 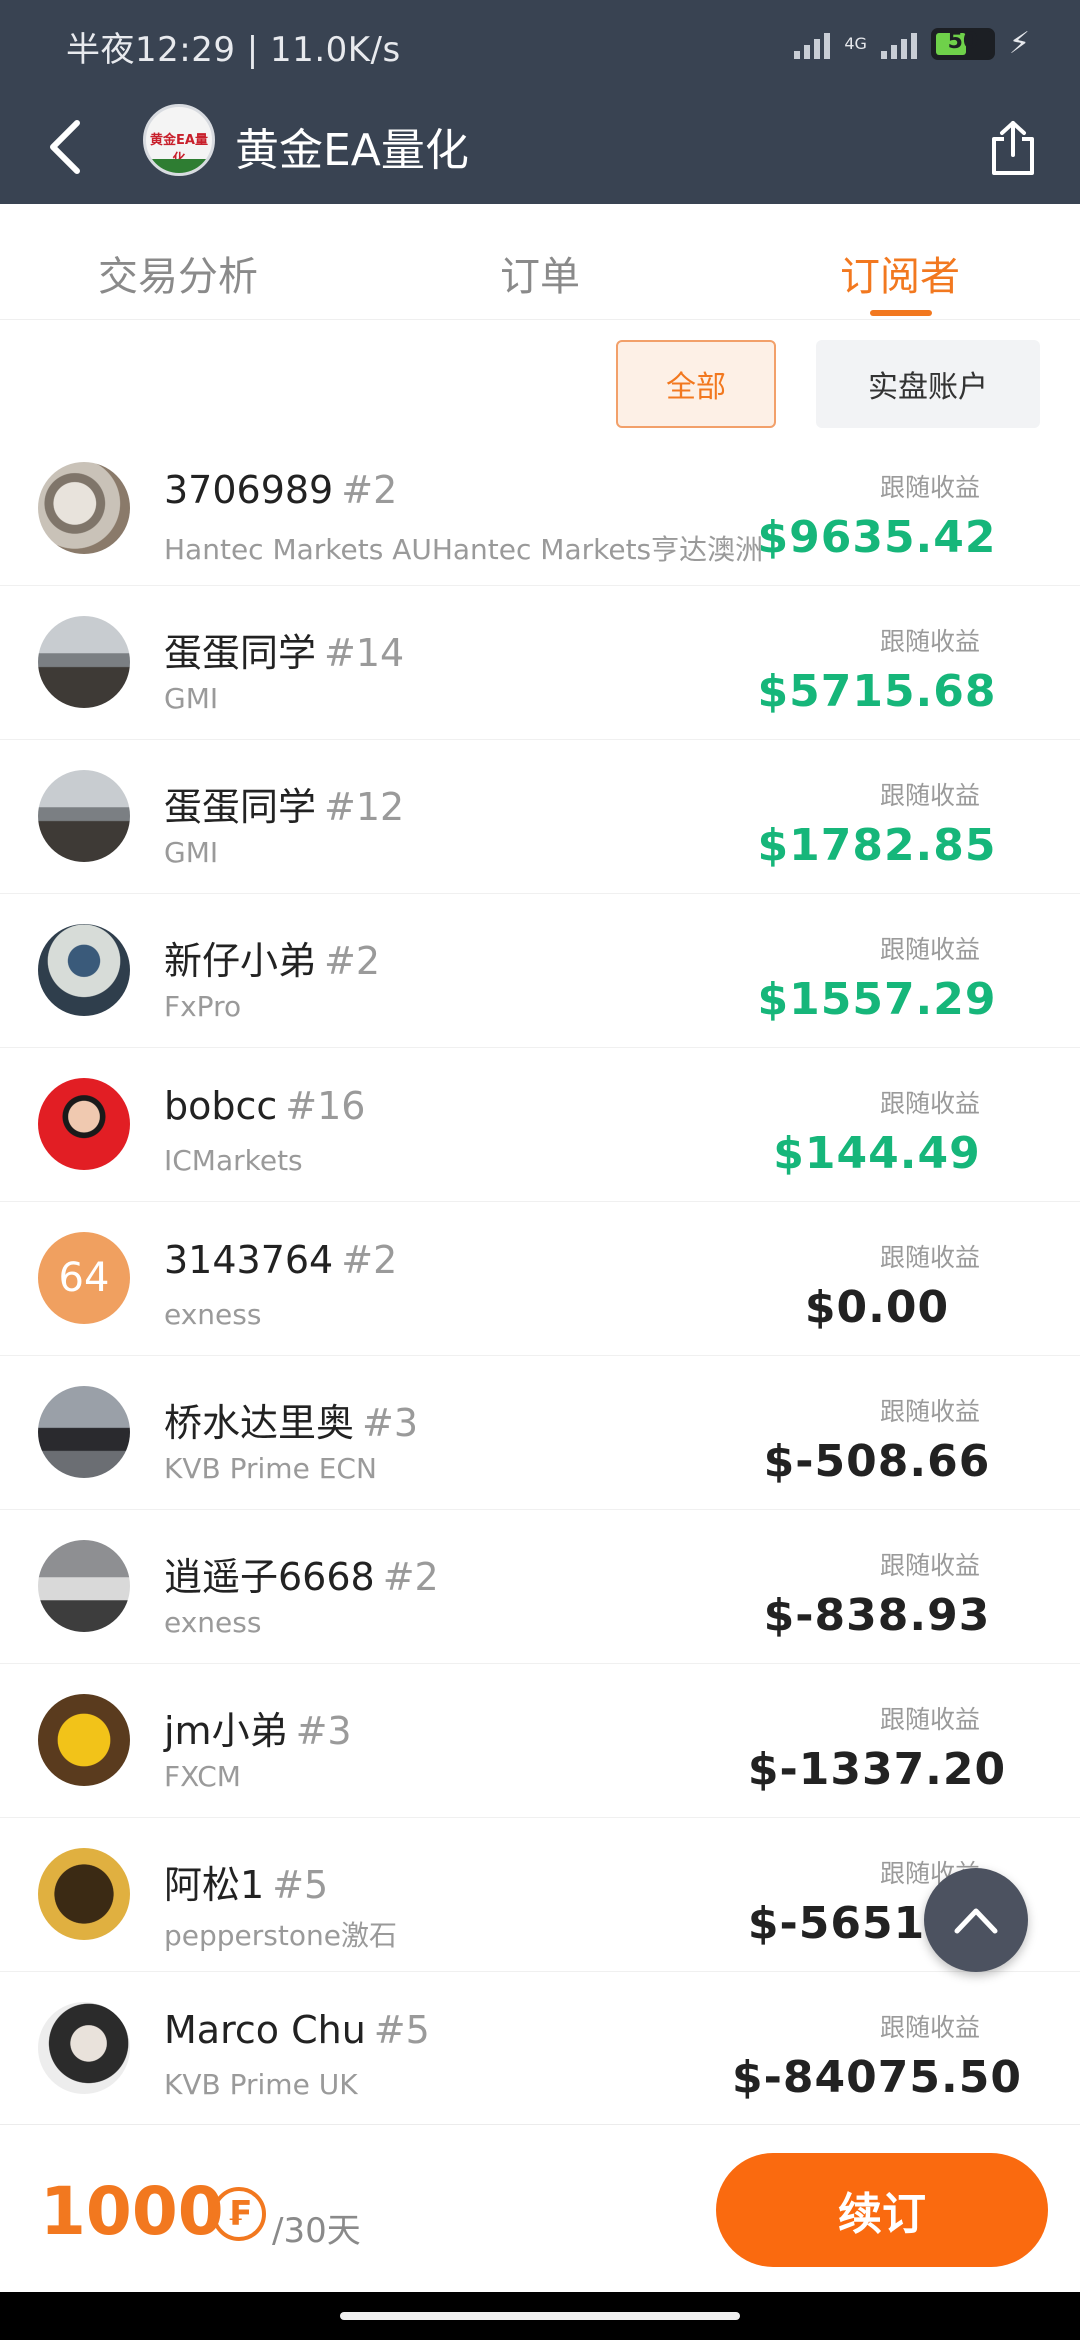 What do you see at coordinates (261, 2084) in the screenshot?
I see `broker-name: KVB Prime UK` at bounding box center [261, 2084].